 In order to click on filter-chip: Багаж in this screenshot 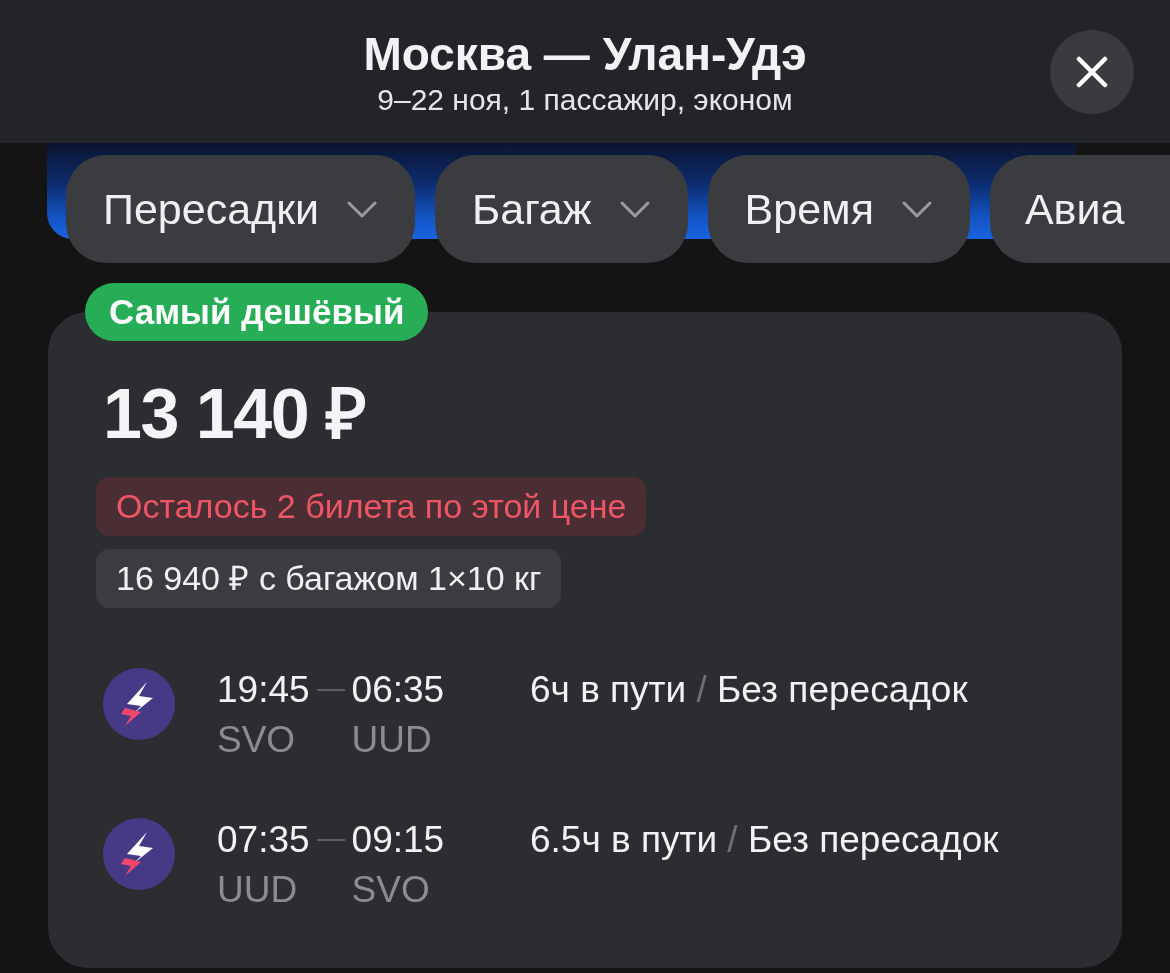, I will do `click(561, 209)`.